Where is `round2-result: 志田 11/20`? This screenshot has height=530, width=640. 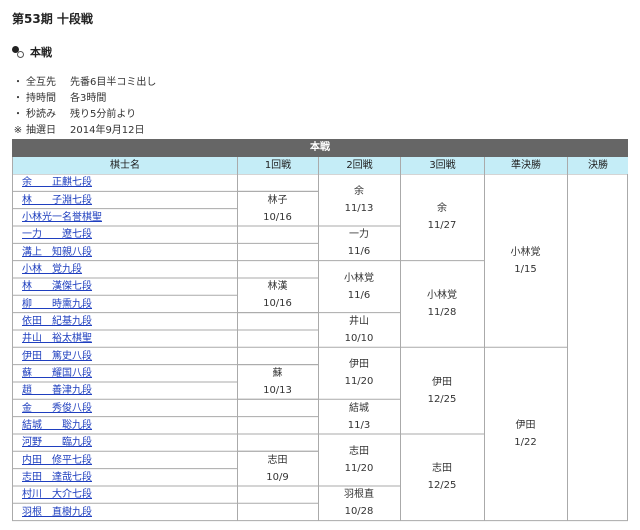 round2-result: 志田 11/20 is located at coordinates (359, 460).